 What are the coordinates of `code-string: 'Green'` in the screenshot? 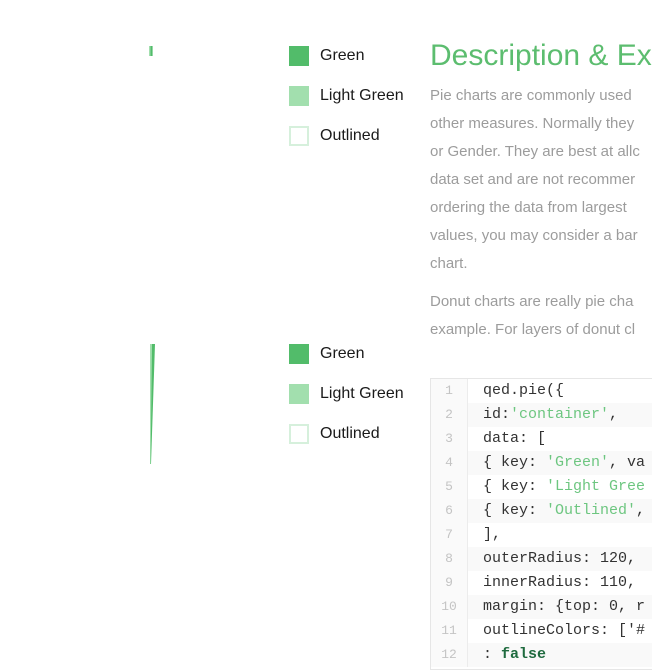 It's located at (578, 462).